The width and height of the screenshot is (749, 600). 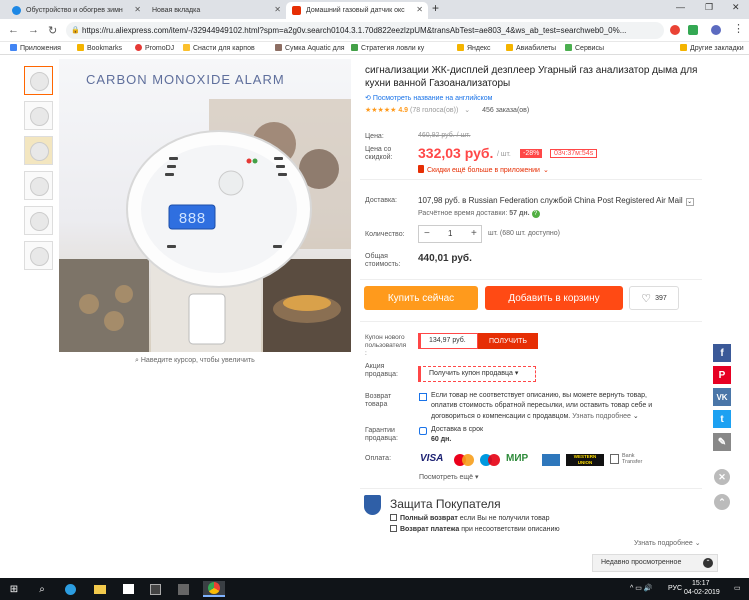 I want to click on bookmark-item: Снасти для карпов, so click(x=219, y=48).